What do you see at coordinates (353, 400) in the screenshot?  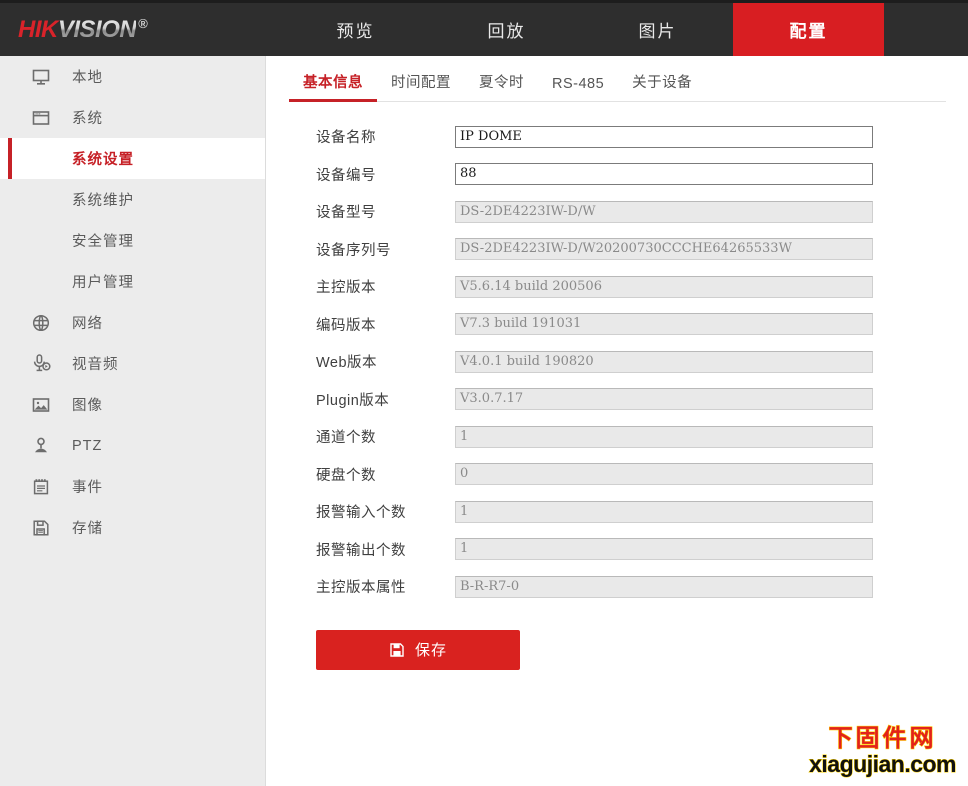 I see `field-plugin-version-label: Plugin版本` at bounding box center [353, 400].